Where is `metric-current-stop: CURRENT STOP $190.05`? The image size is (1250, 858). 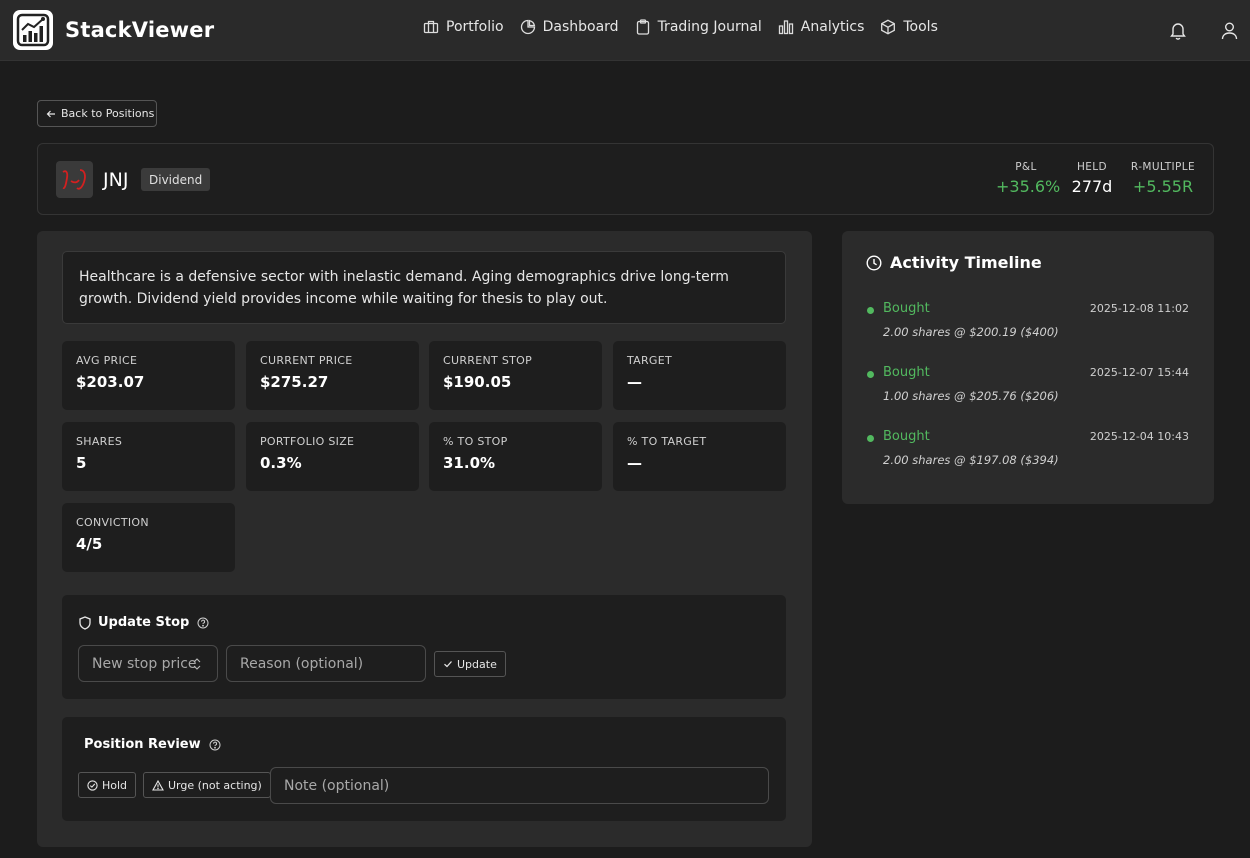
metric-current-stop: CURRENT STOP $190.05 is located at coordinates (515, 375).